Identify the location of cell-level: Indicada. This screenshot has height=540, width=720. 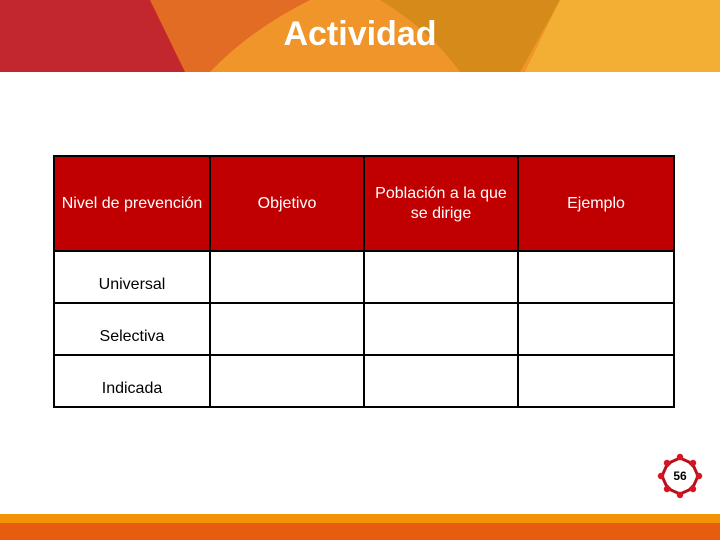
(132, 381).